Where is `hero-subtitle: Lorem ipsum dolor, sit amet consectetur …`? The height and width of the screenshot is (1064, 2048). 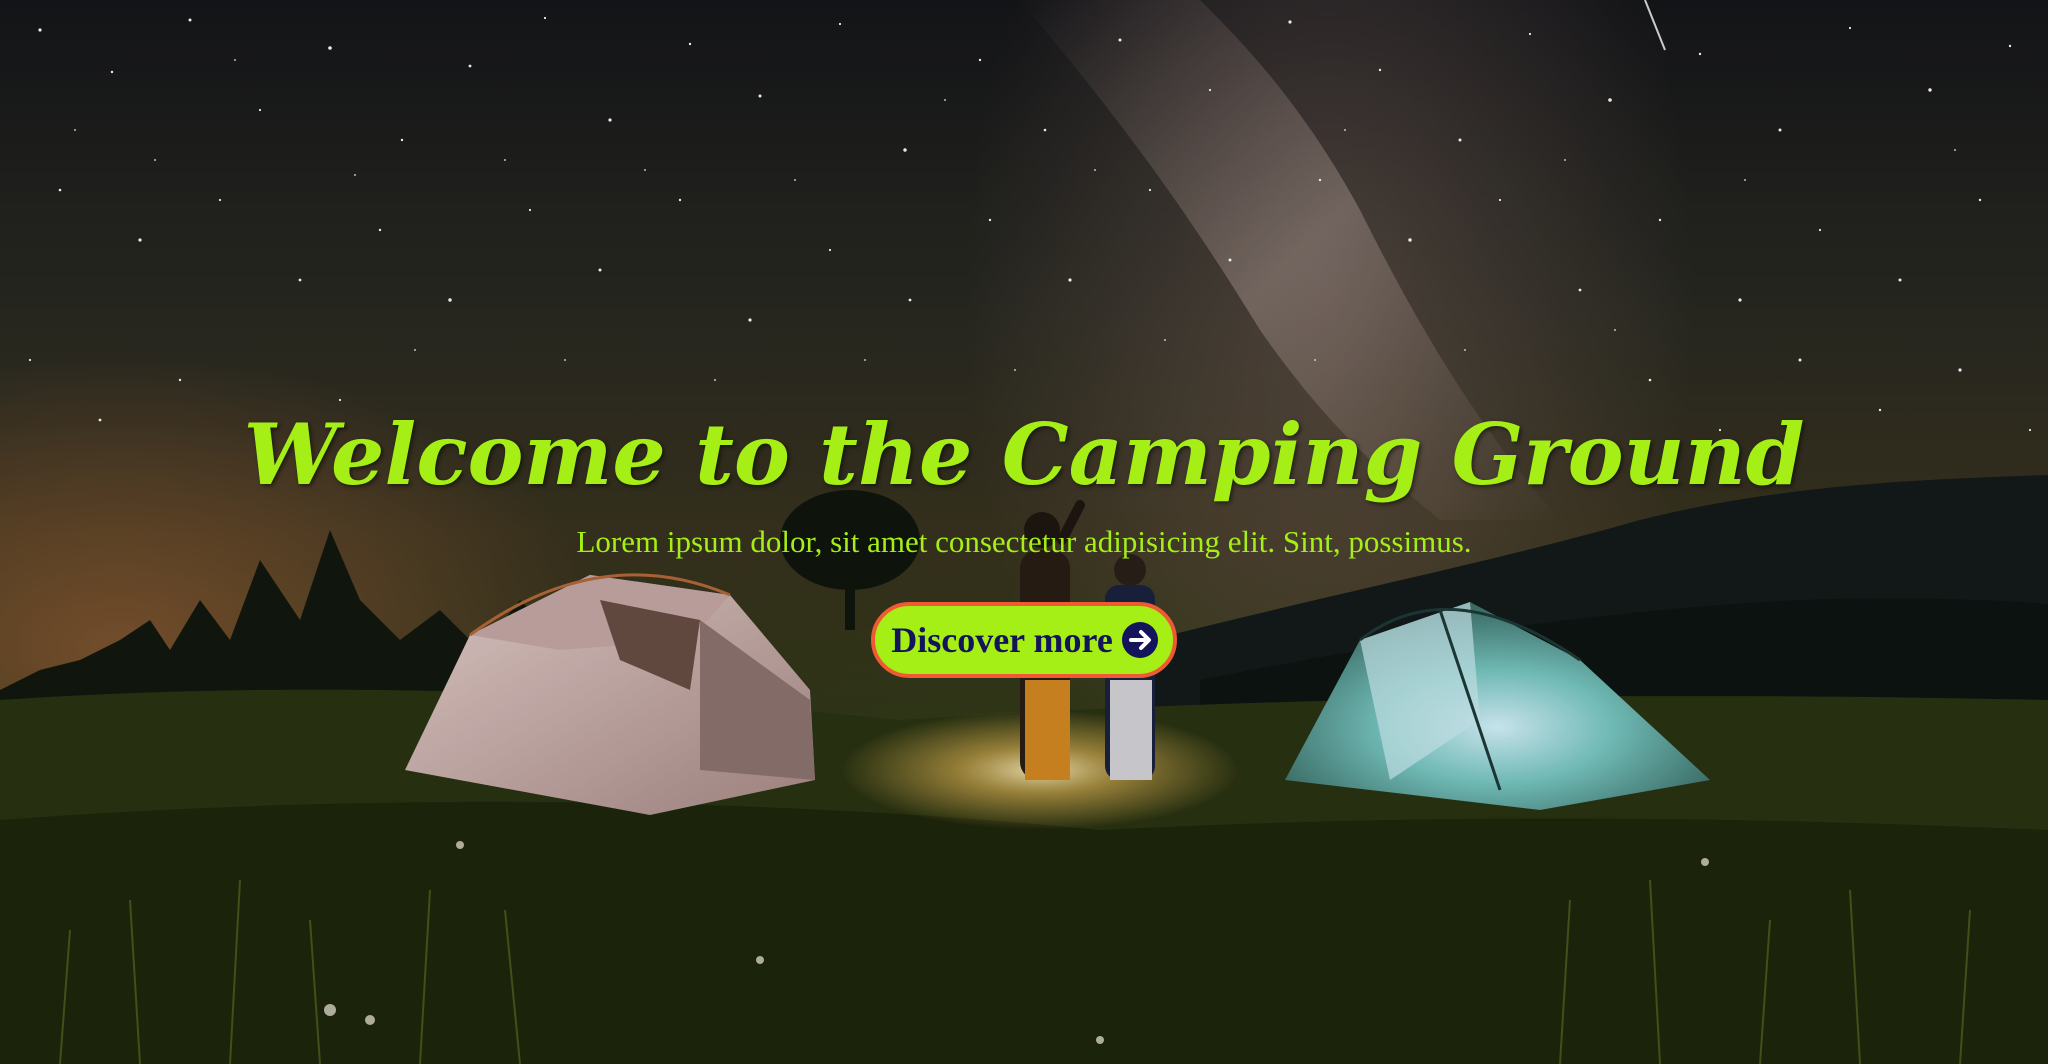 hero-subtitle: Lorem ipsum dolor, sit amet consectetur … is located at coordinates (1024, 541).